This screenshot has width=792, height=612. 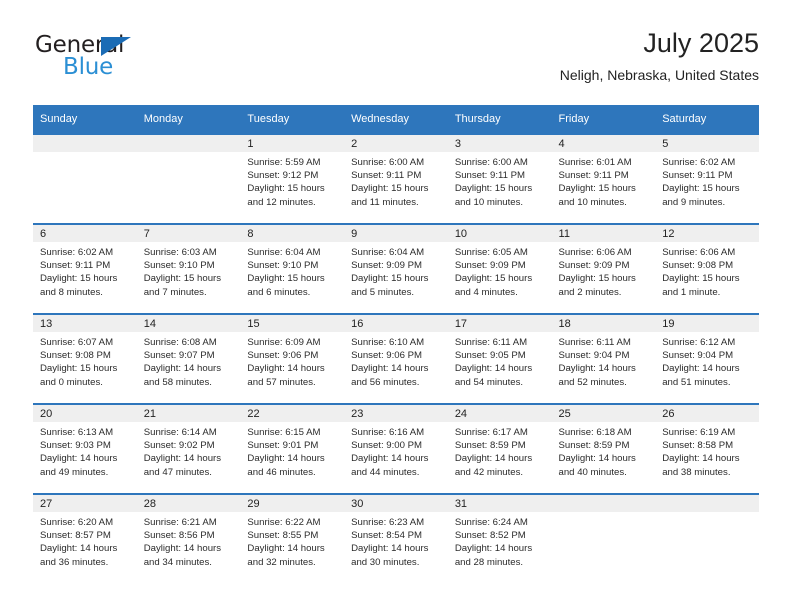 I want to click on sunset-text: Sunset: 9:12 PM, so click(x=283, y=176).